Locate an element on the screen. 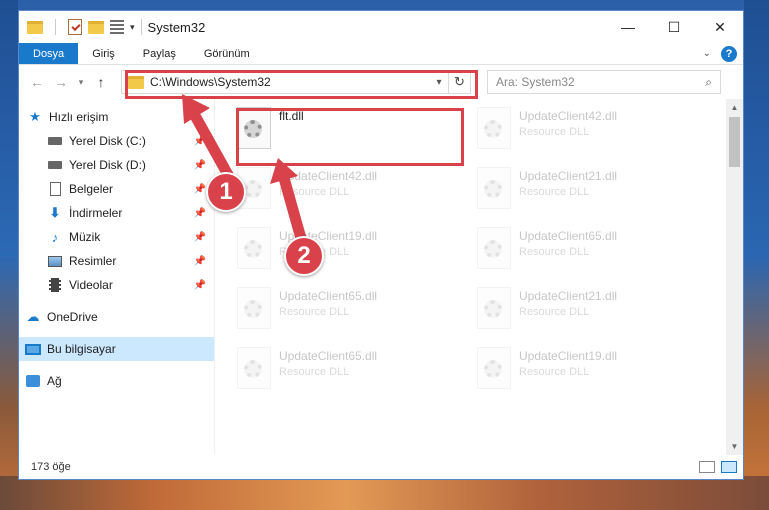 The image size is (769, 510). document-icon is located at coordinates (55, 189).